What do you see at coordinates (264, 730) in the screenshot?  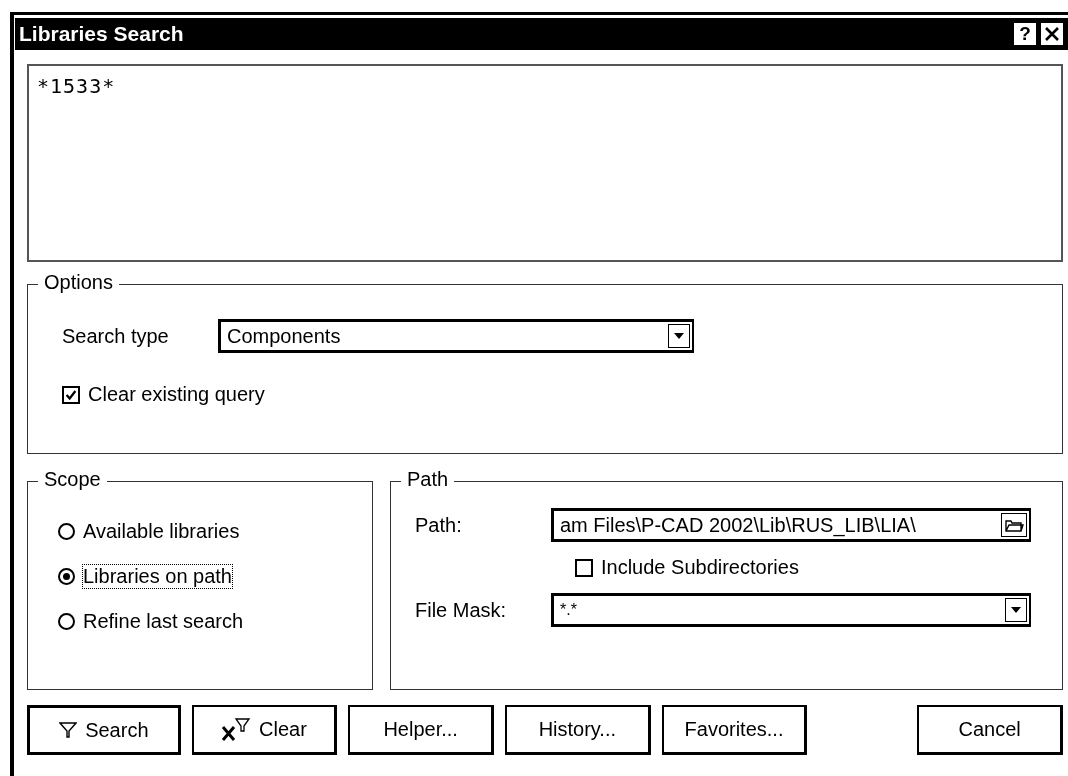 I see `clear-button: Clear` at bounding box center [264, 730].